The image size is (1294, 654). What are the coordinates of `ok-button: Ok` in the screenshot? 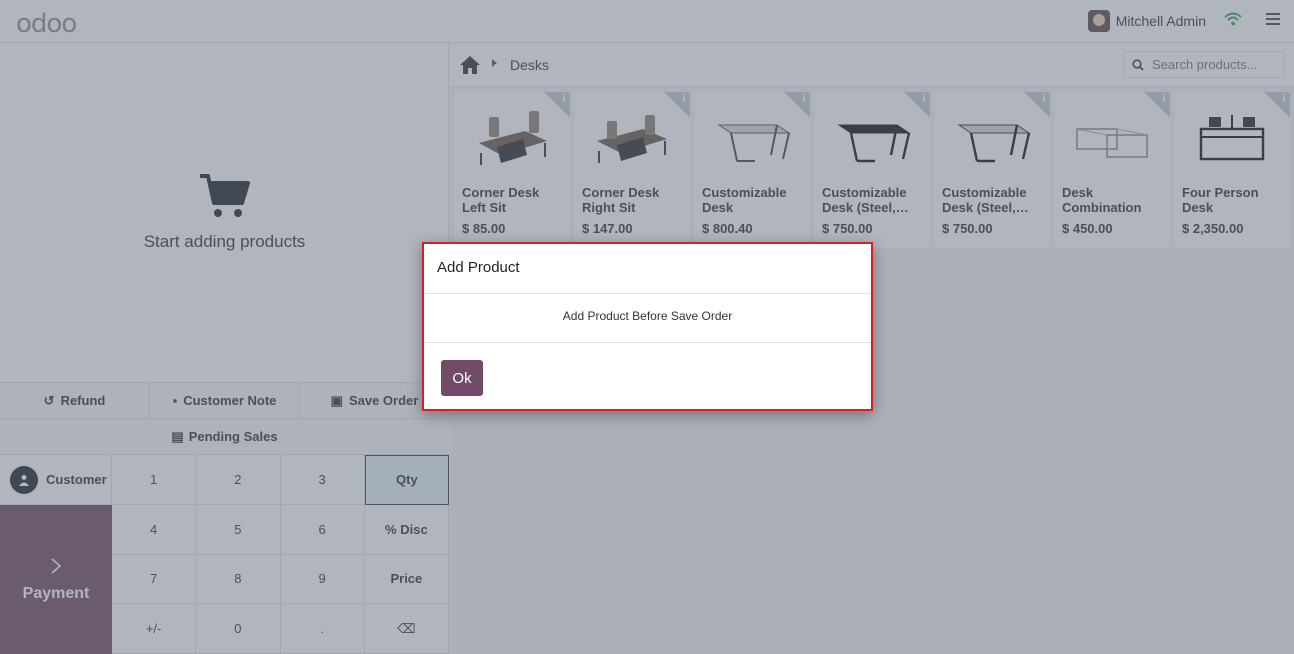 It's located at (462, 378).